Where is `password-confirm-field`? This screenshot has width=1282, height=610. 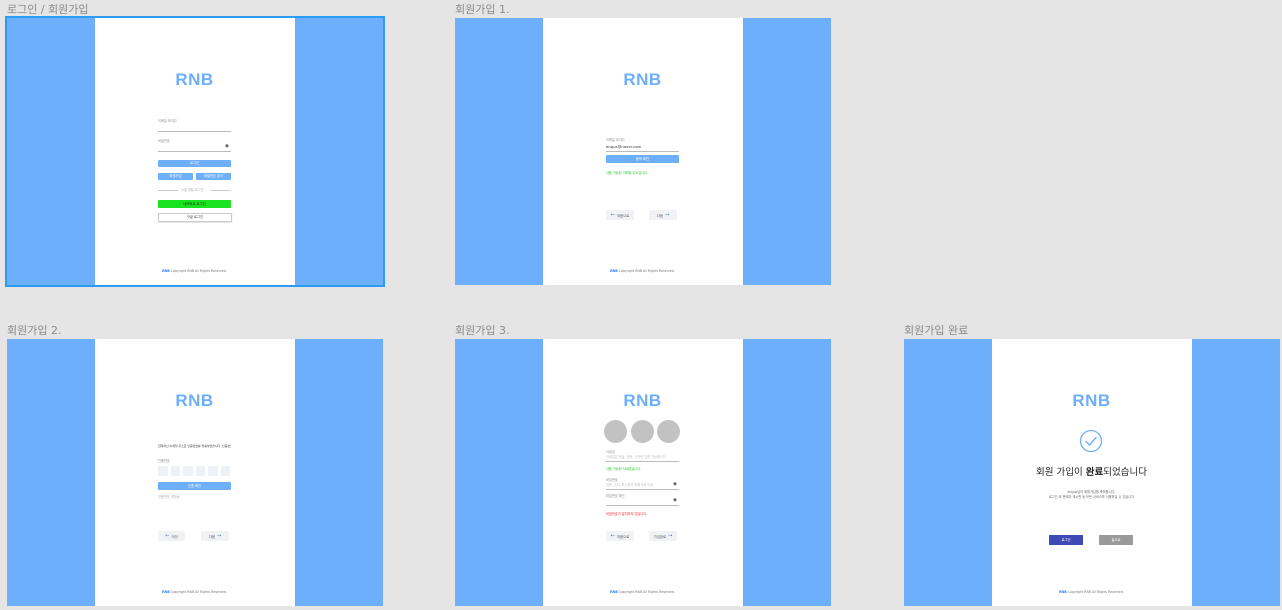
password-confirm-field is located at coordinates (642, 505).